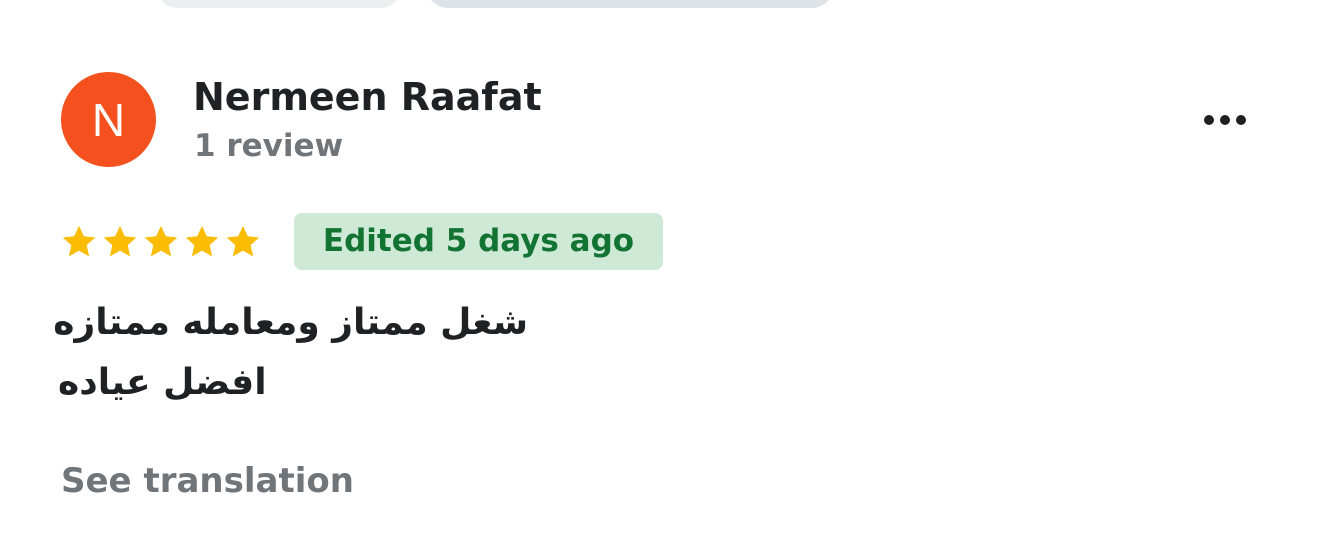 This screenshot has width=1320, height=560. I want to click on star-rating, so click(161, 242).